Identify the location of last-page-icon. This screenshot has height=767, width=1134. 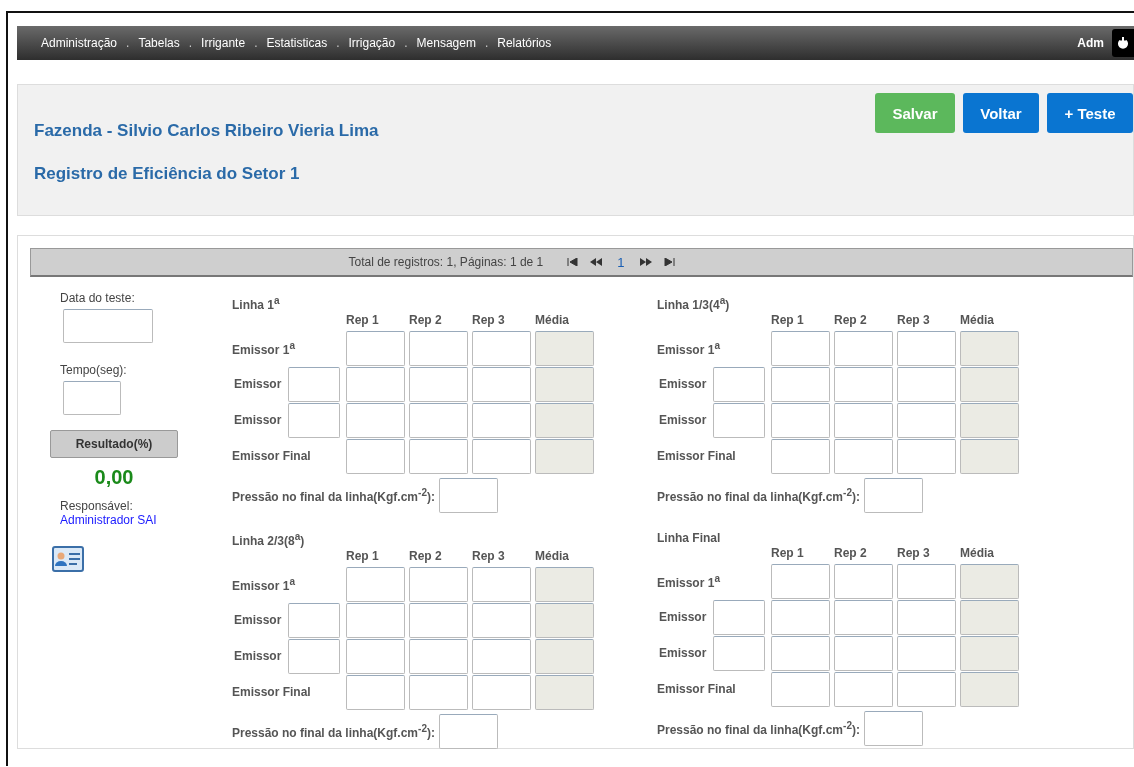
(668, 262).